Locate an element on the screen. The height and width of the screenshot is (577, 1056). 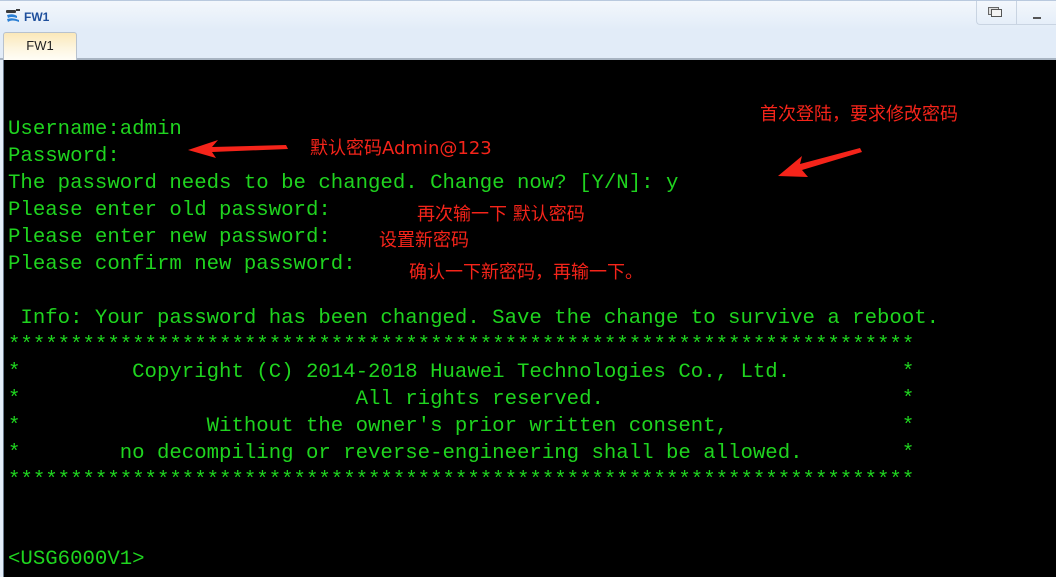
title-bar: FW1 is located at coordinates (528, 15).